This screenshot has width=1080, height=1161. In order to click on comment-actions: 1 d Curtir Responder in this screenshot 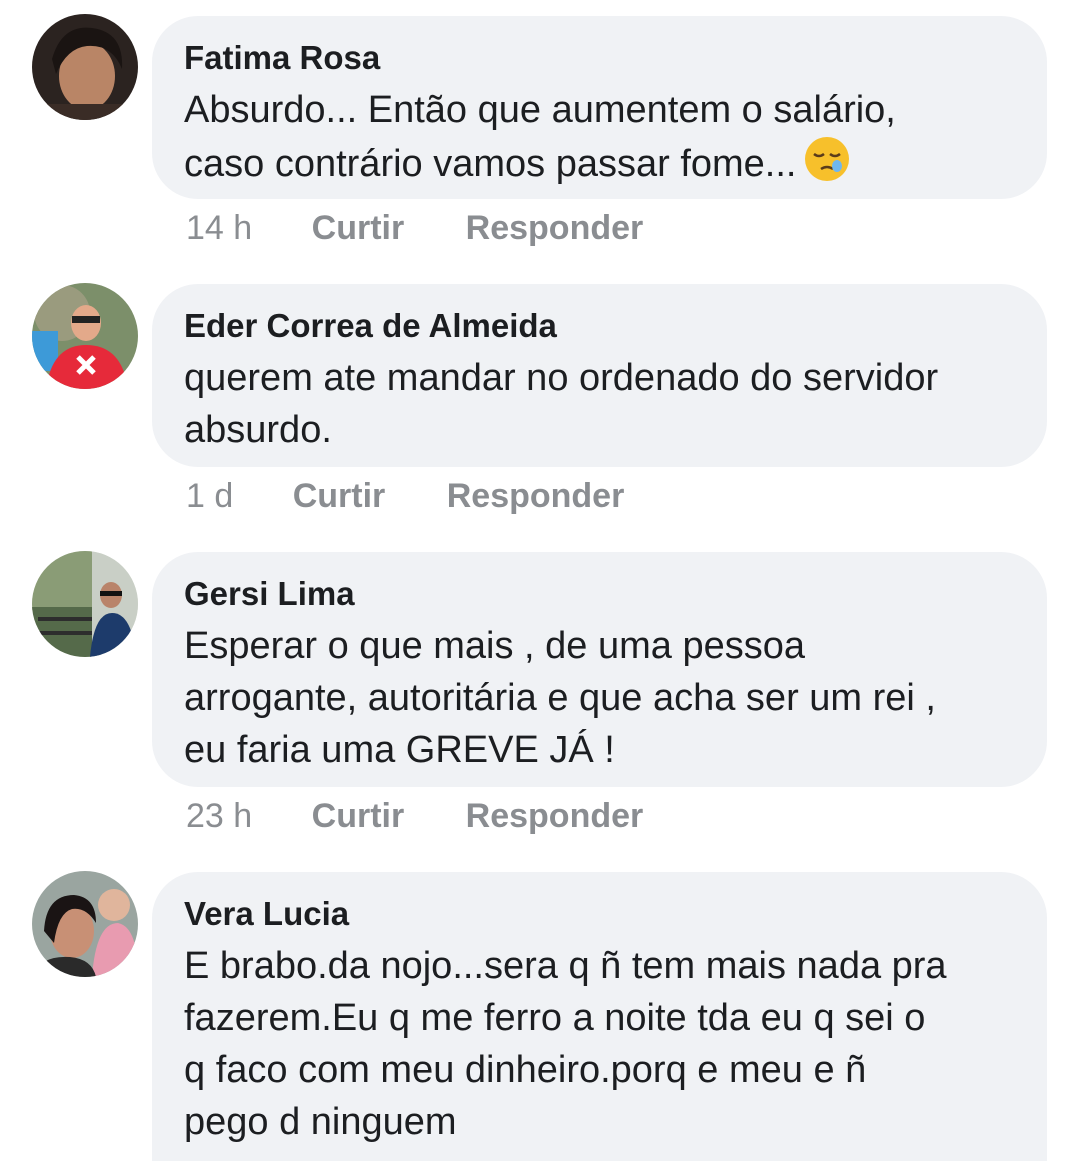, I will do `click(405, 496)`.